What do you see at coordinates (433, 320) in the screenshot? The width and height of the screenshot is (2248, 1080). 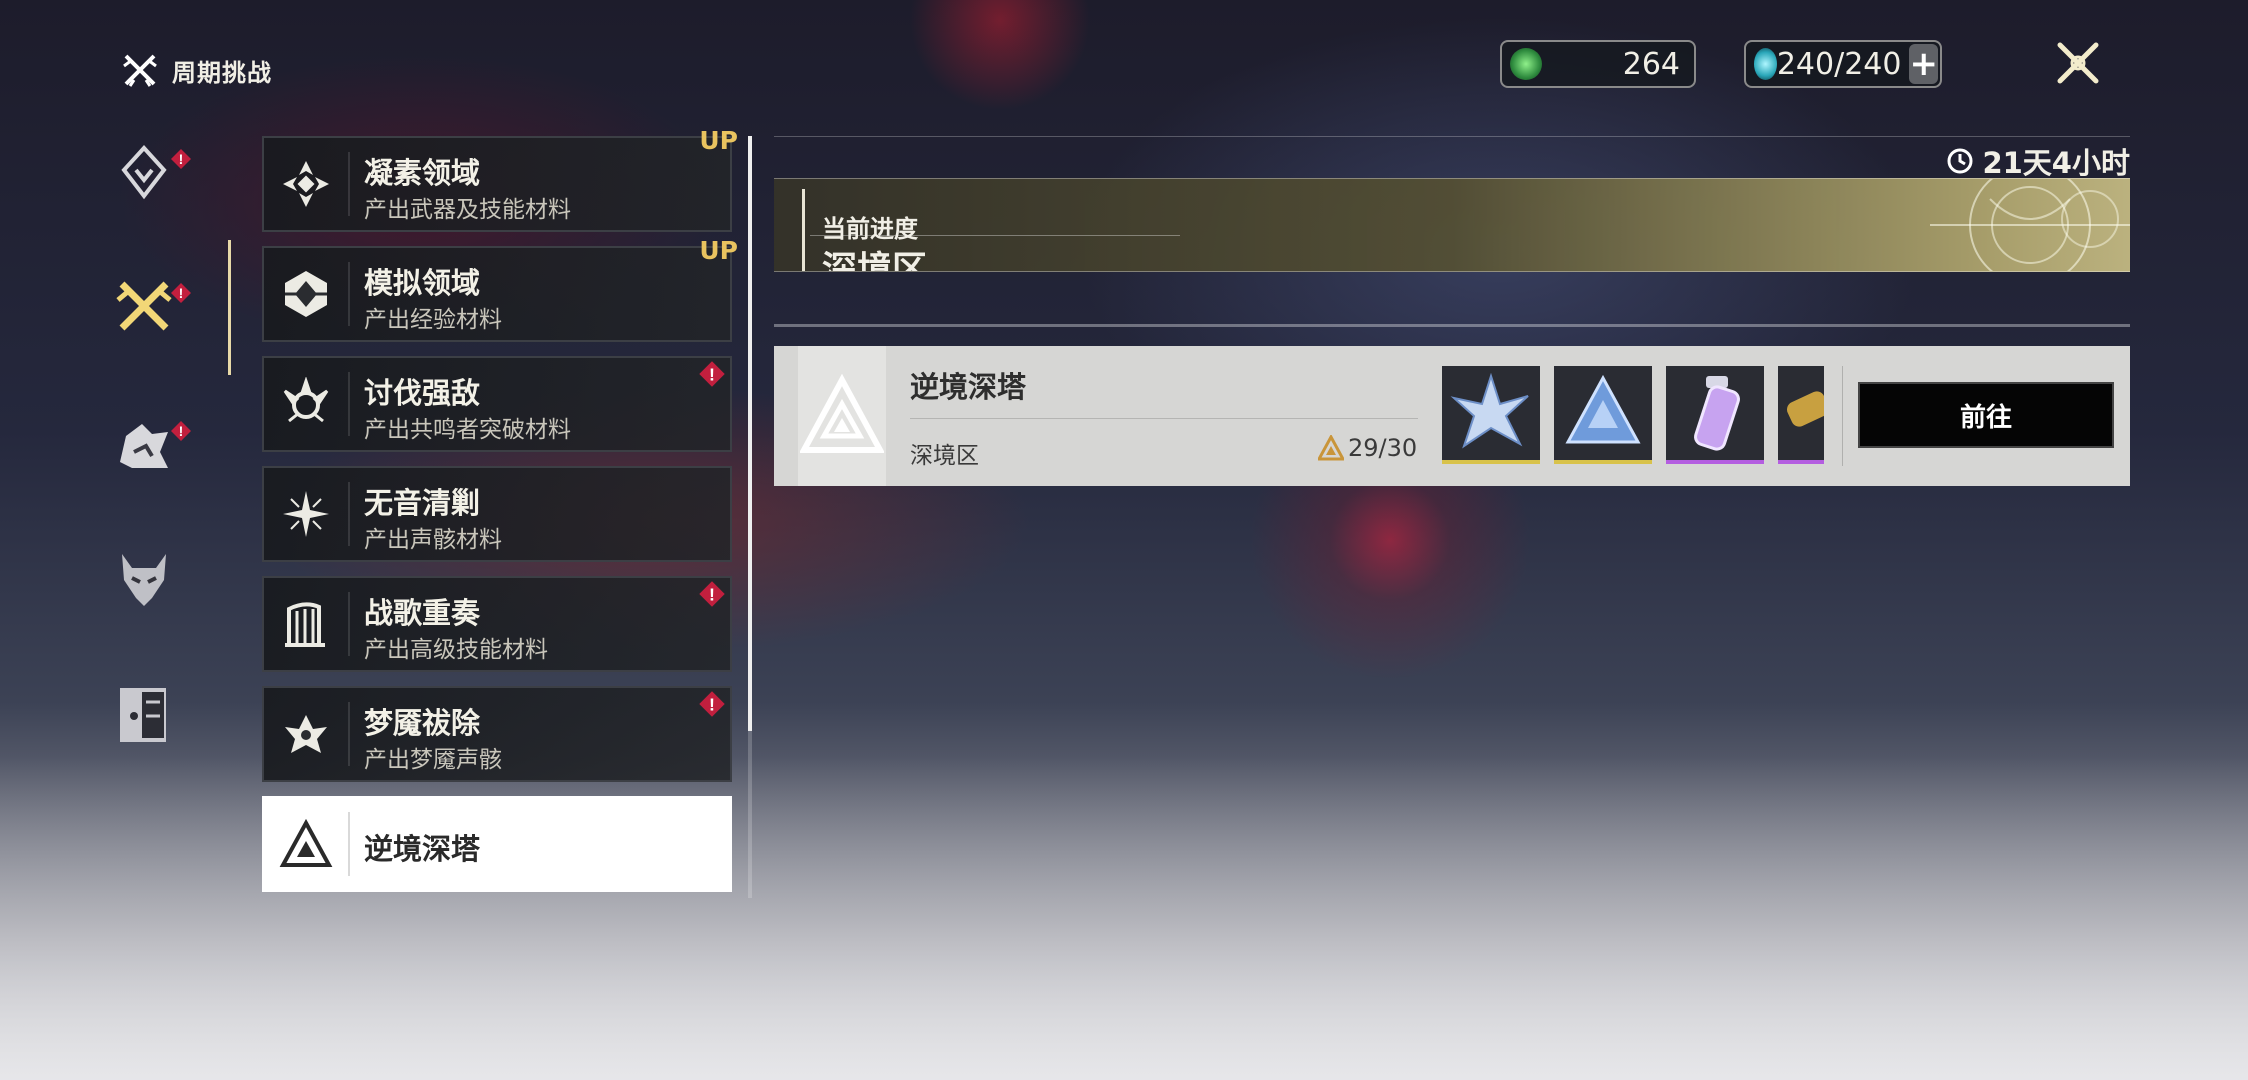 I see `category-description: 产出经验材料` at bounding box center [433, 320].